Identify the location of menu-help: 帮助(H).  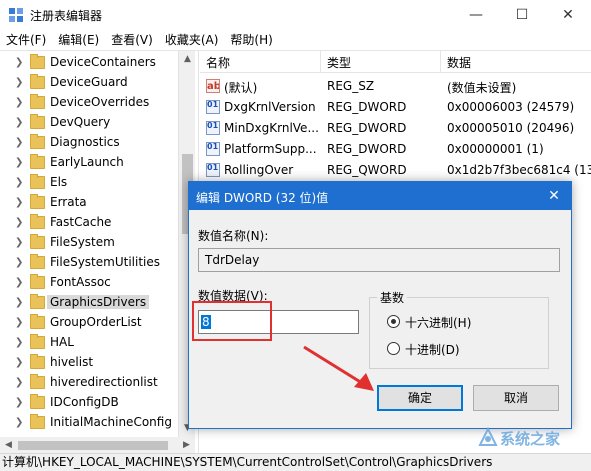
(251, 40).